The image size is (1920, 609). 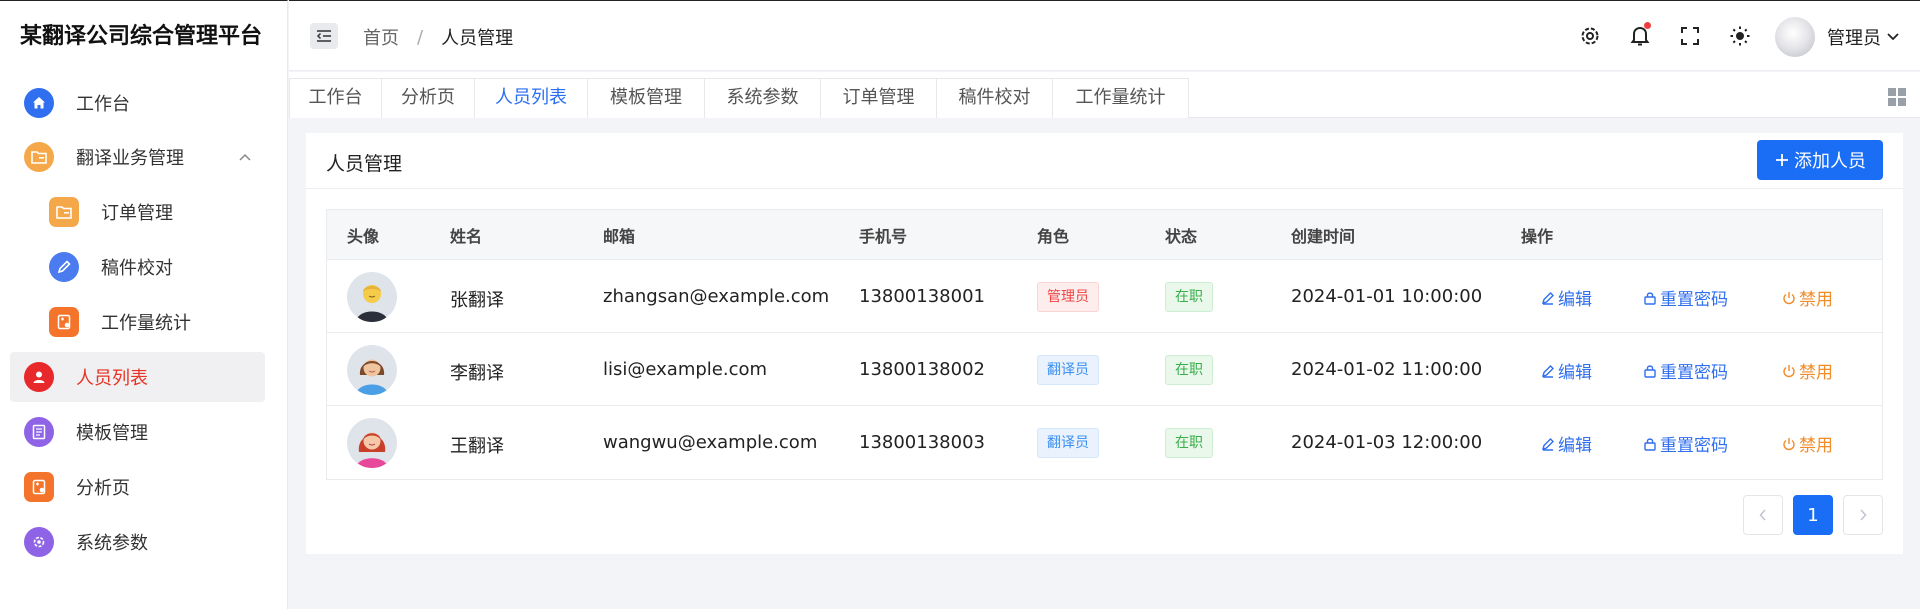 What do you see at coordinates (922, 369) in the screenshot?
I see `cell-phone: 13800138002` at bounding box center [922, 369].